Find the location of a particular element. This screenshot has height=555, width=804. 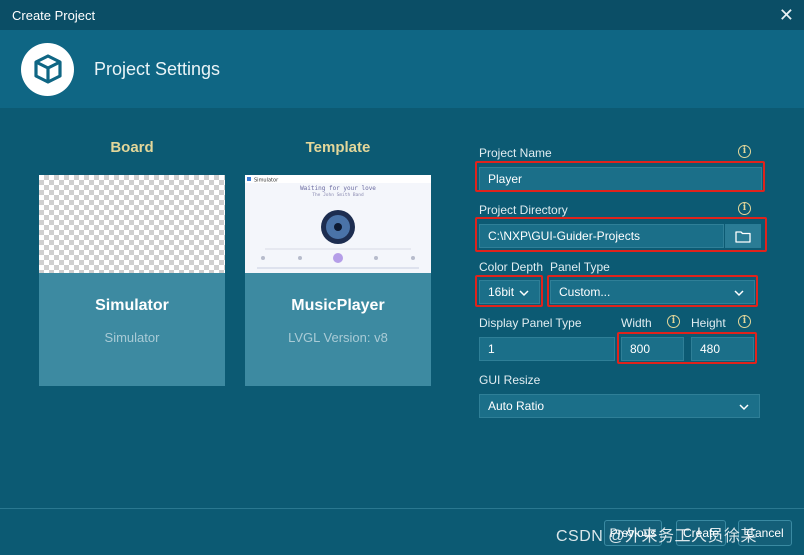

template-card-name: MusicPlayer is located at coordinates (338, 305).